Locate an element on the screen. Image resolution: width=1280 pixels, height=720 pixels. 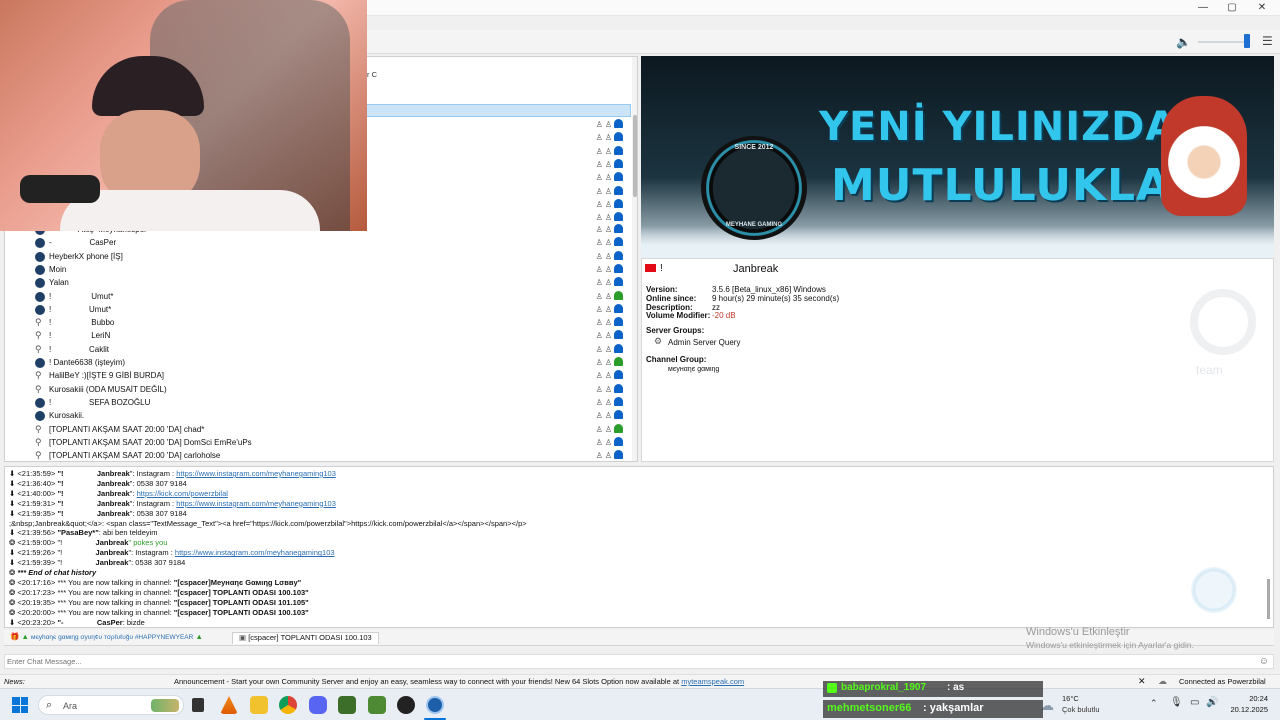
emoji-icon: ☺ is located at coordinates (1264, 661).